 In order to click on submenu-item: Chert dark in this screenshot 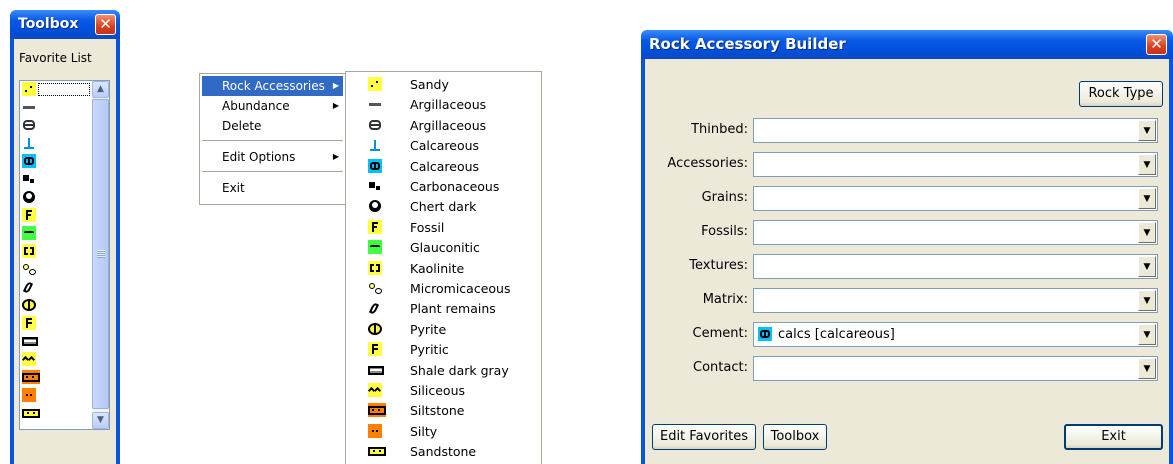, I will do `click(443, 206)`.